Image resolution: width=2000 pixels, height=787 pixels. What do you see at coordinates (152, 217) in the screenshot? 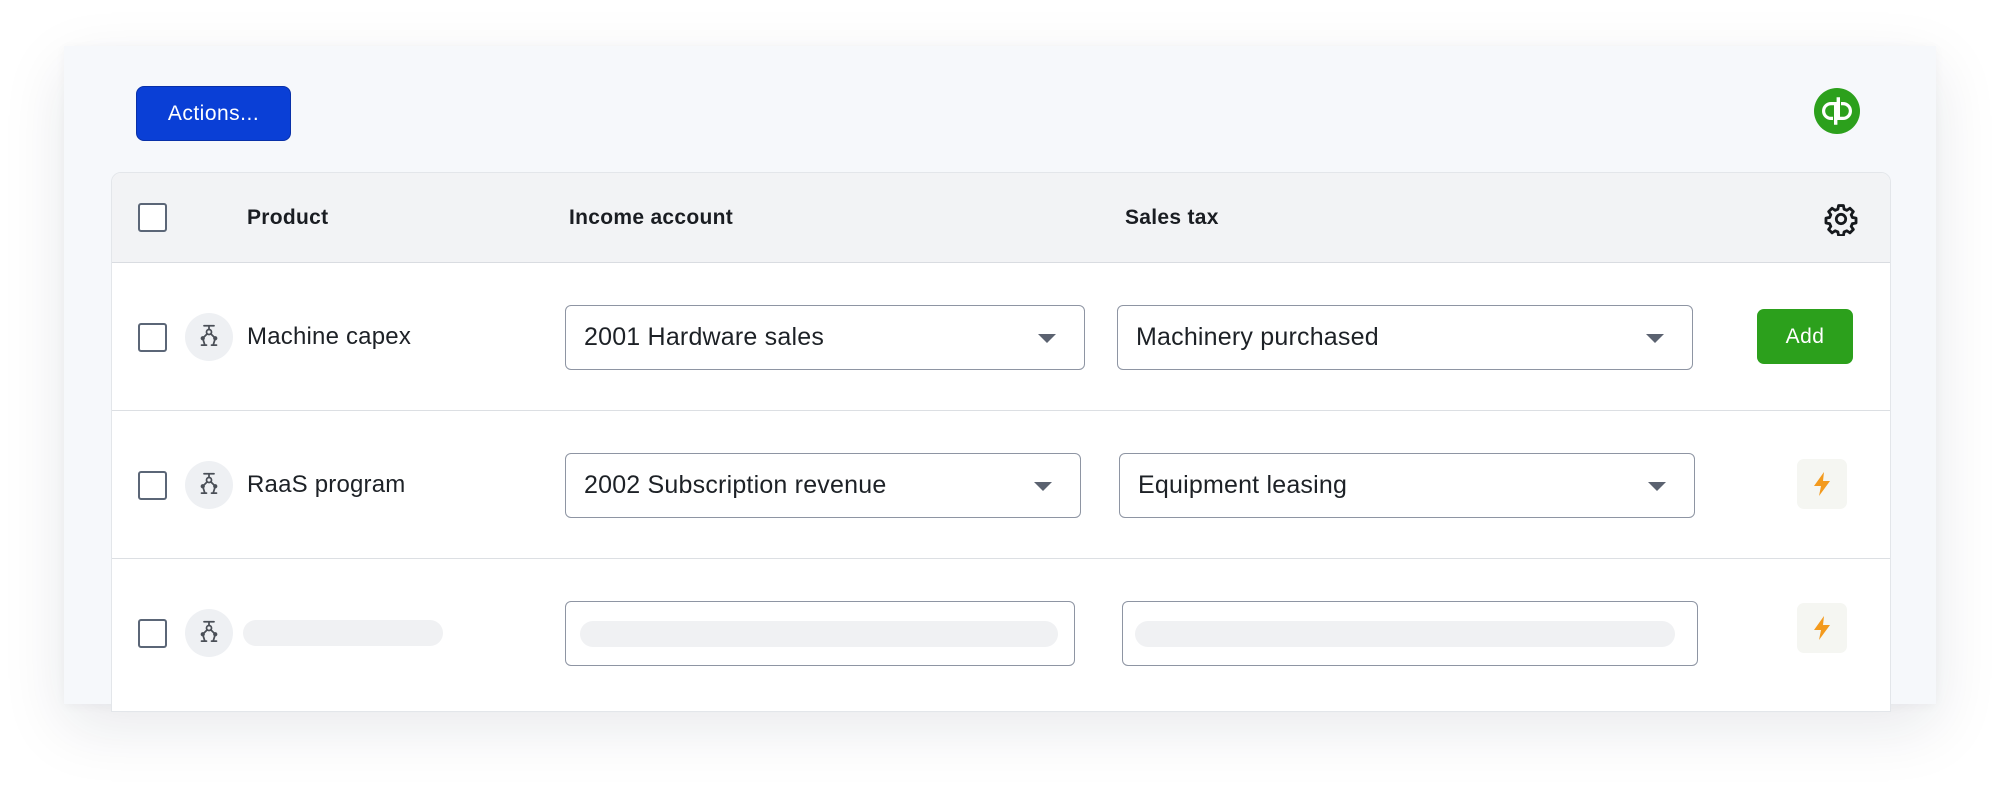
I see `select-all-checkbox` at bounding box center [152, 217].